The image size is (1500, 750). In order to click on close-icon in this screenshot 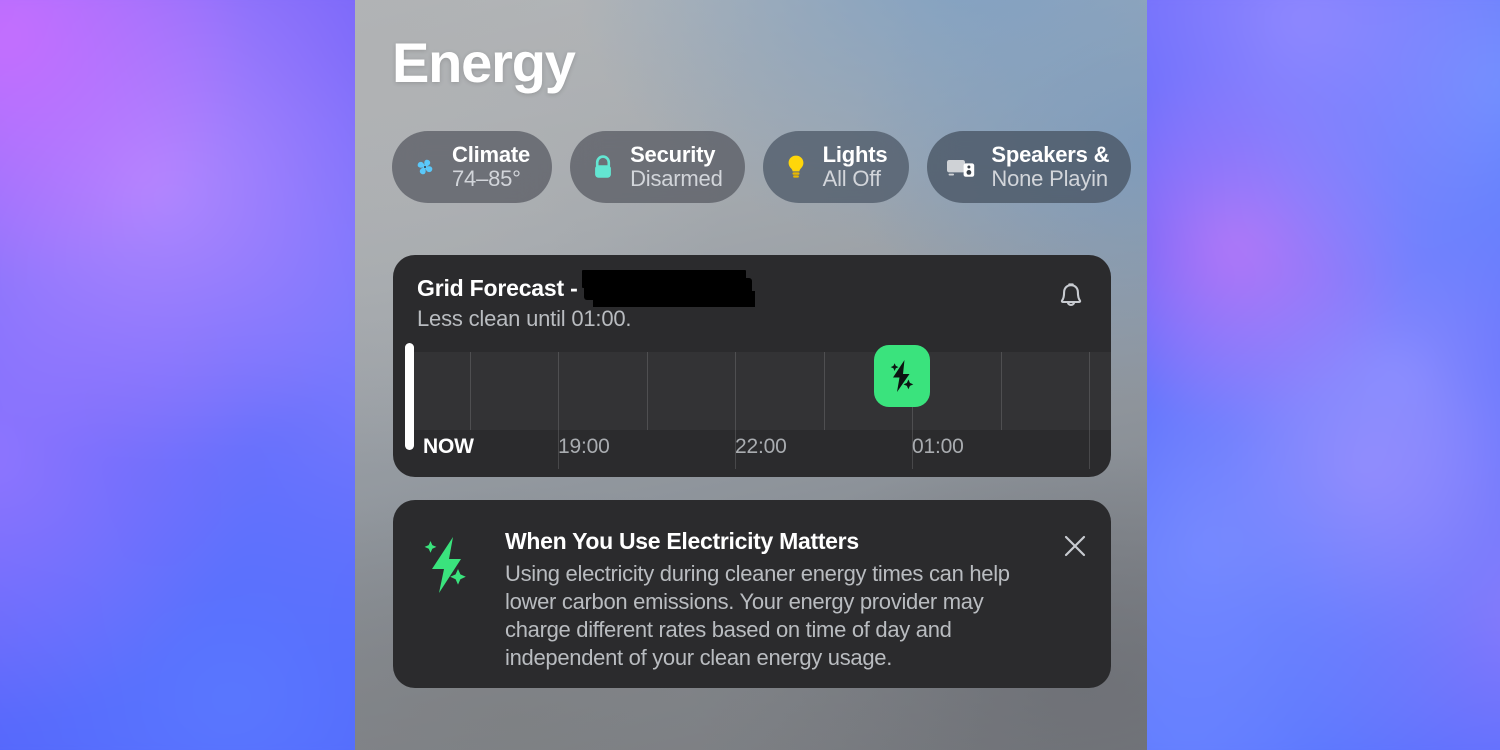, I will do `click(1075, 546)`.